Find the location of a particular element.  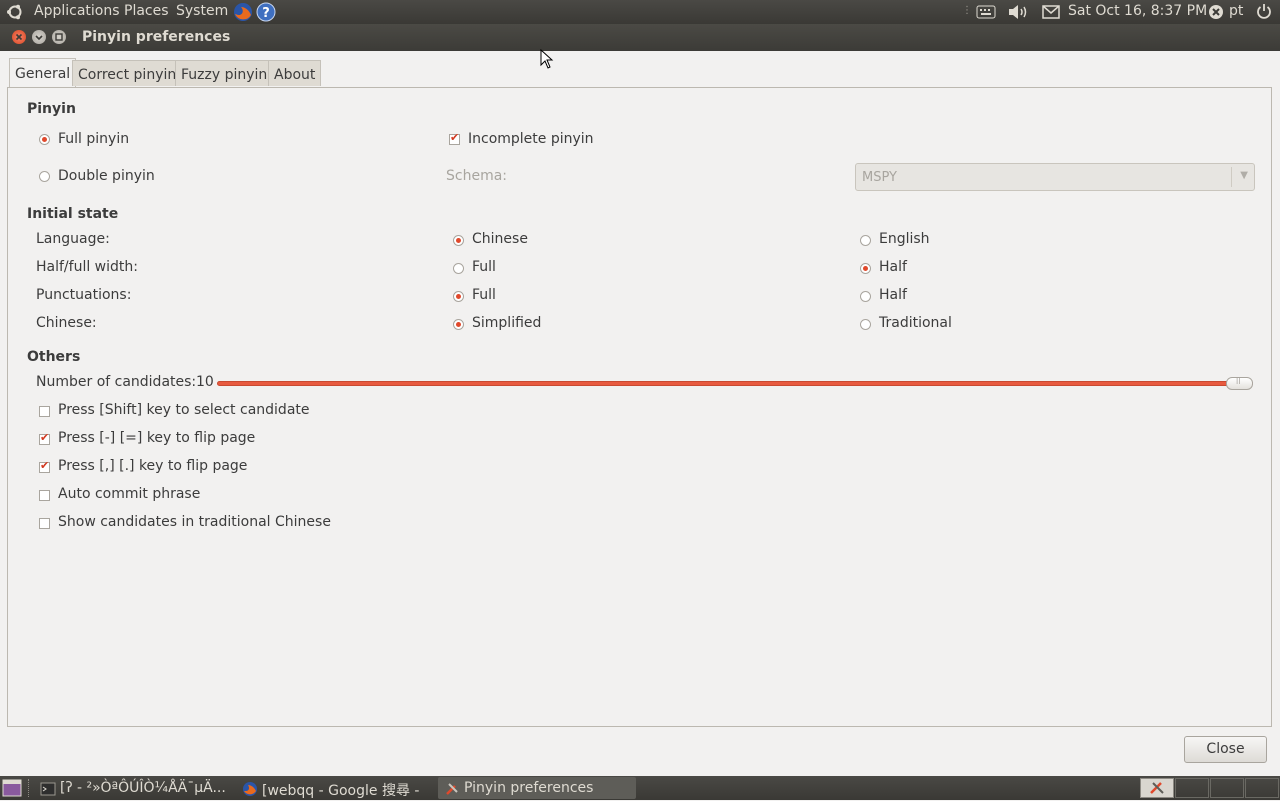

punctuations-half-radio is located at coordinates (865, 296).